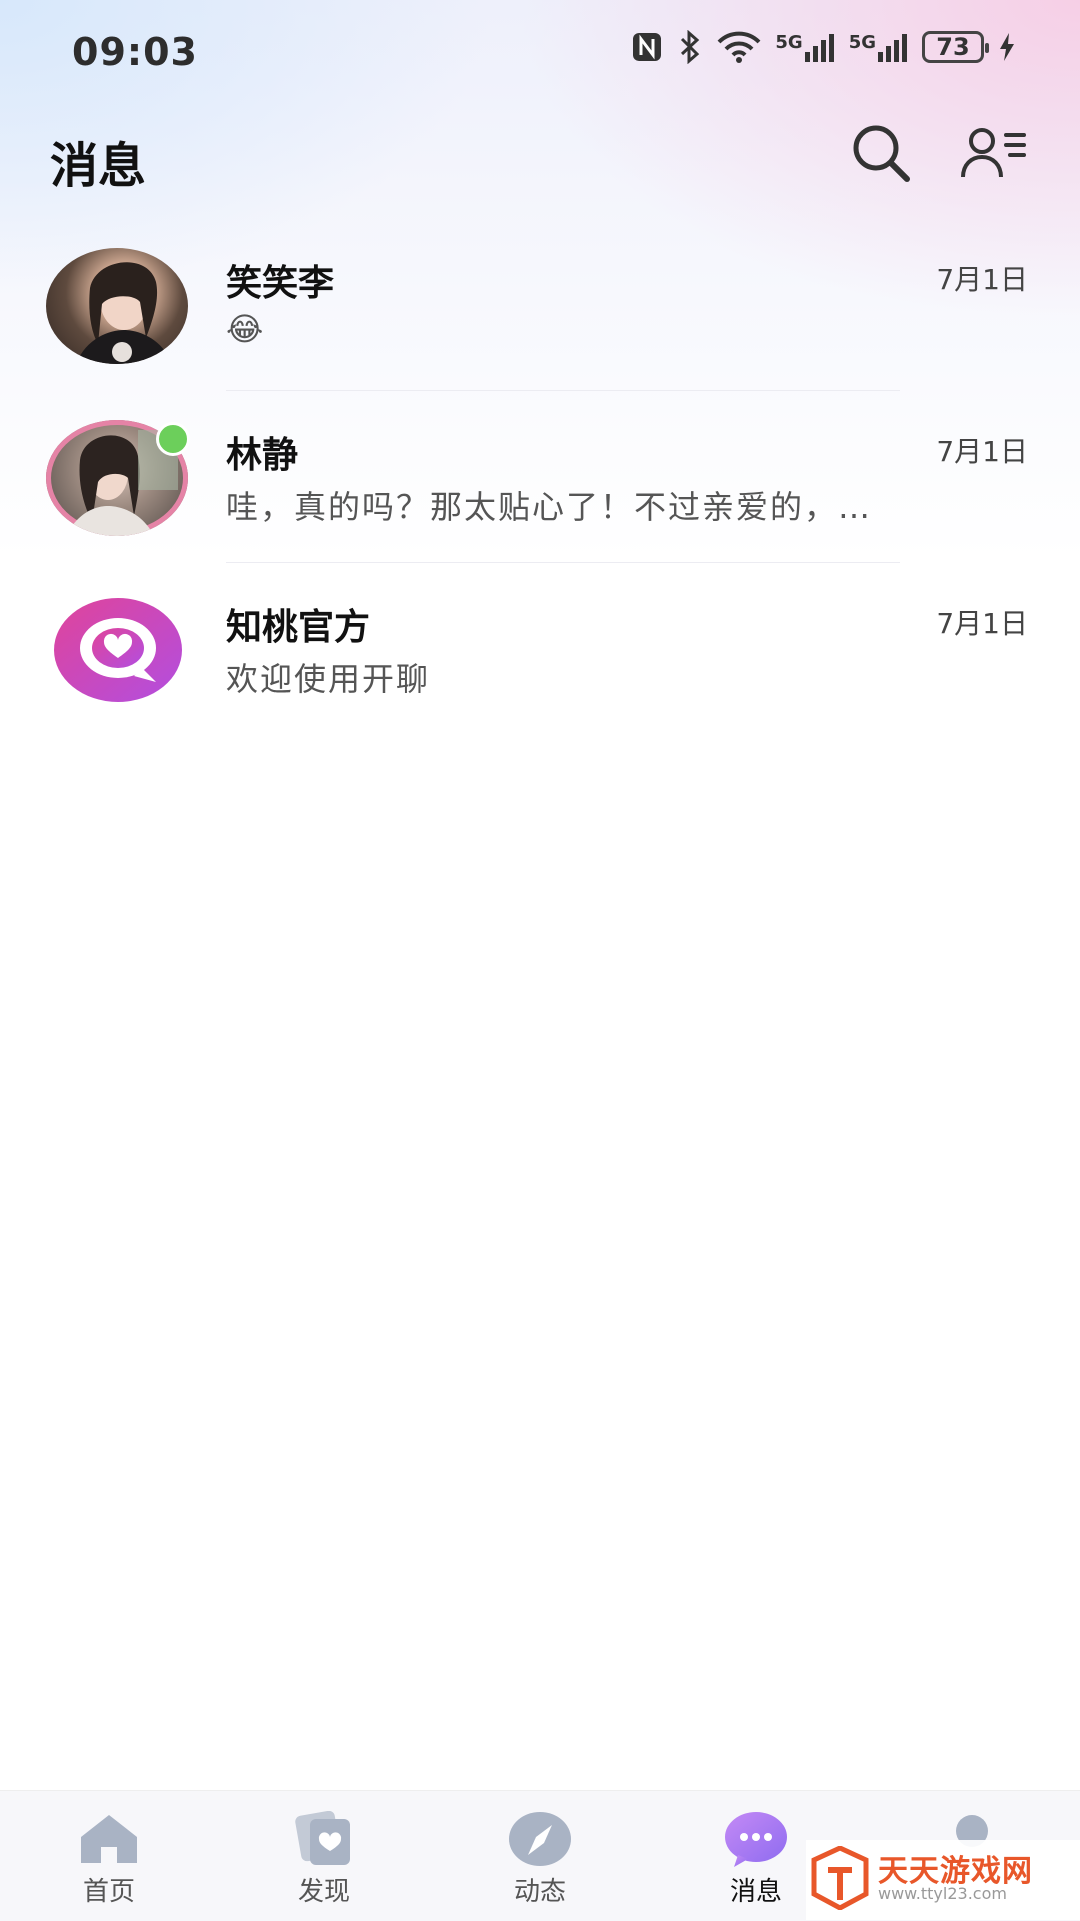 Image resolution: width=1080 pixels, height=1921 pixels. Describe the element at coordinates (98, 166) in the screenshot. I see `page-title: 消息` at that location.